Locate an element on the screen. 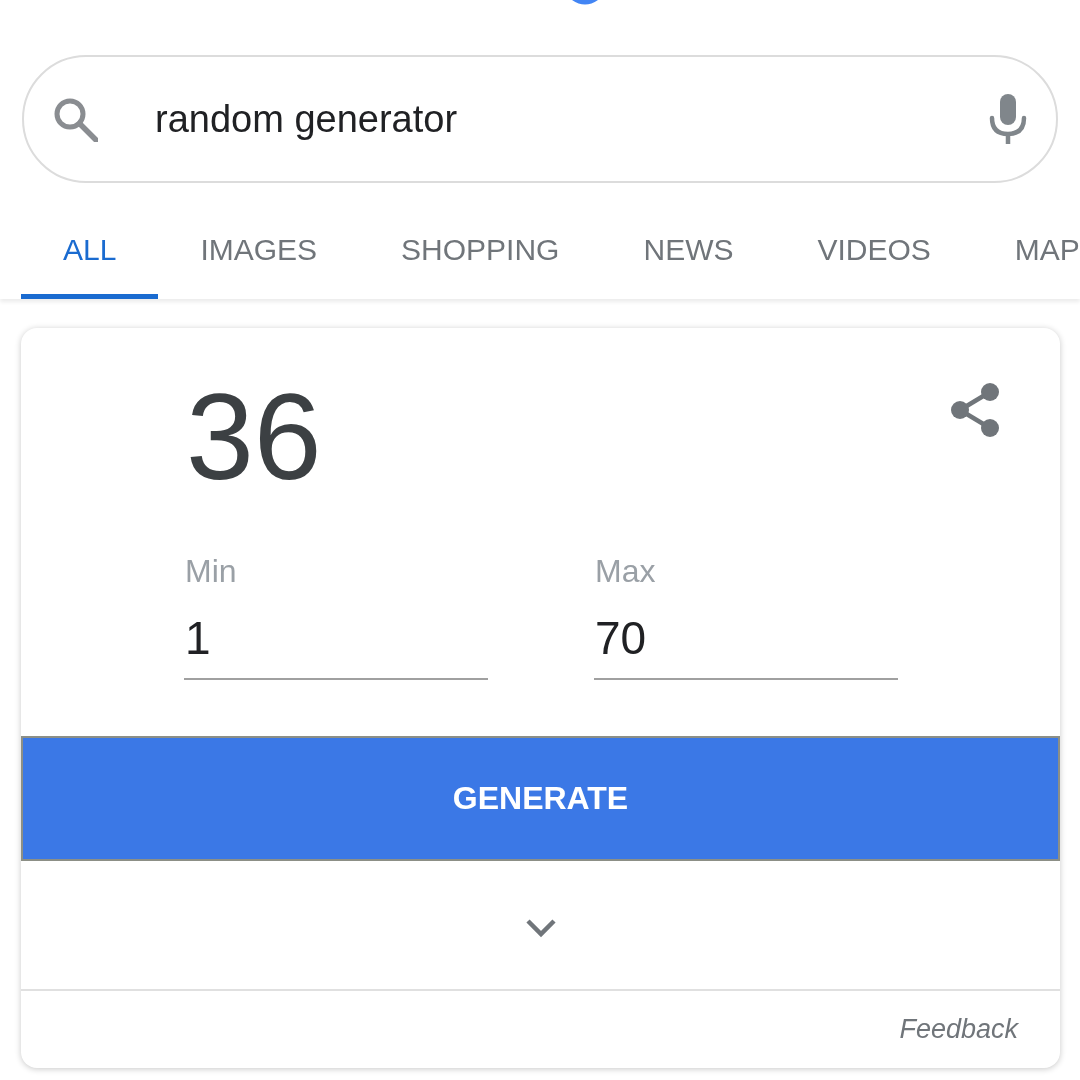 This screenshot has height=1080, width=1080. number-field: 70 is located at coordinates (746, 646).